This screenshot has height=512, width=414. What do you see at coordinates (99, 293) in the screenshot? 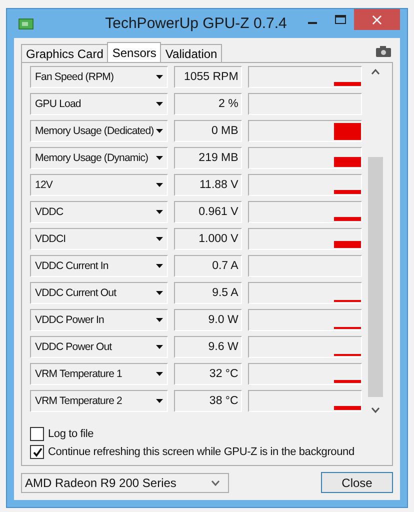
I see `sensor-dropdown: VDDC Current Out` at bounding box center [99, 293].